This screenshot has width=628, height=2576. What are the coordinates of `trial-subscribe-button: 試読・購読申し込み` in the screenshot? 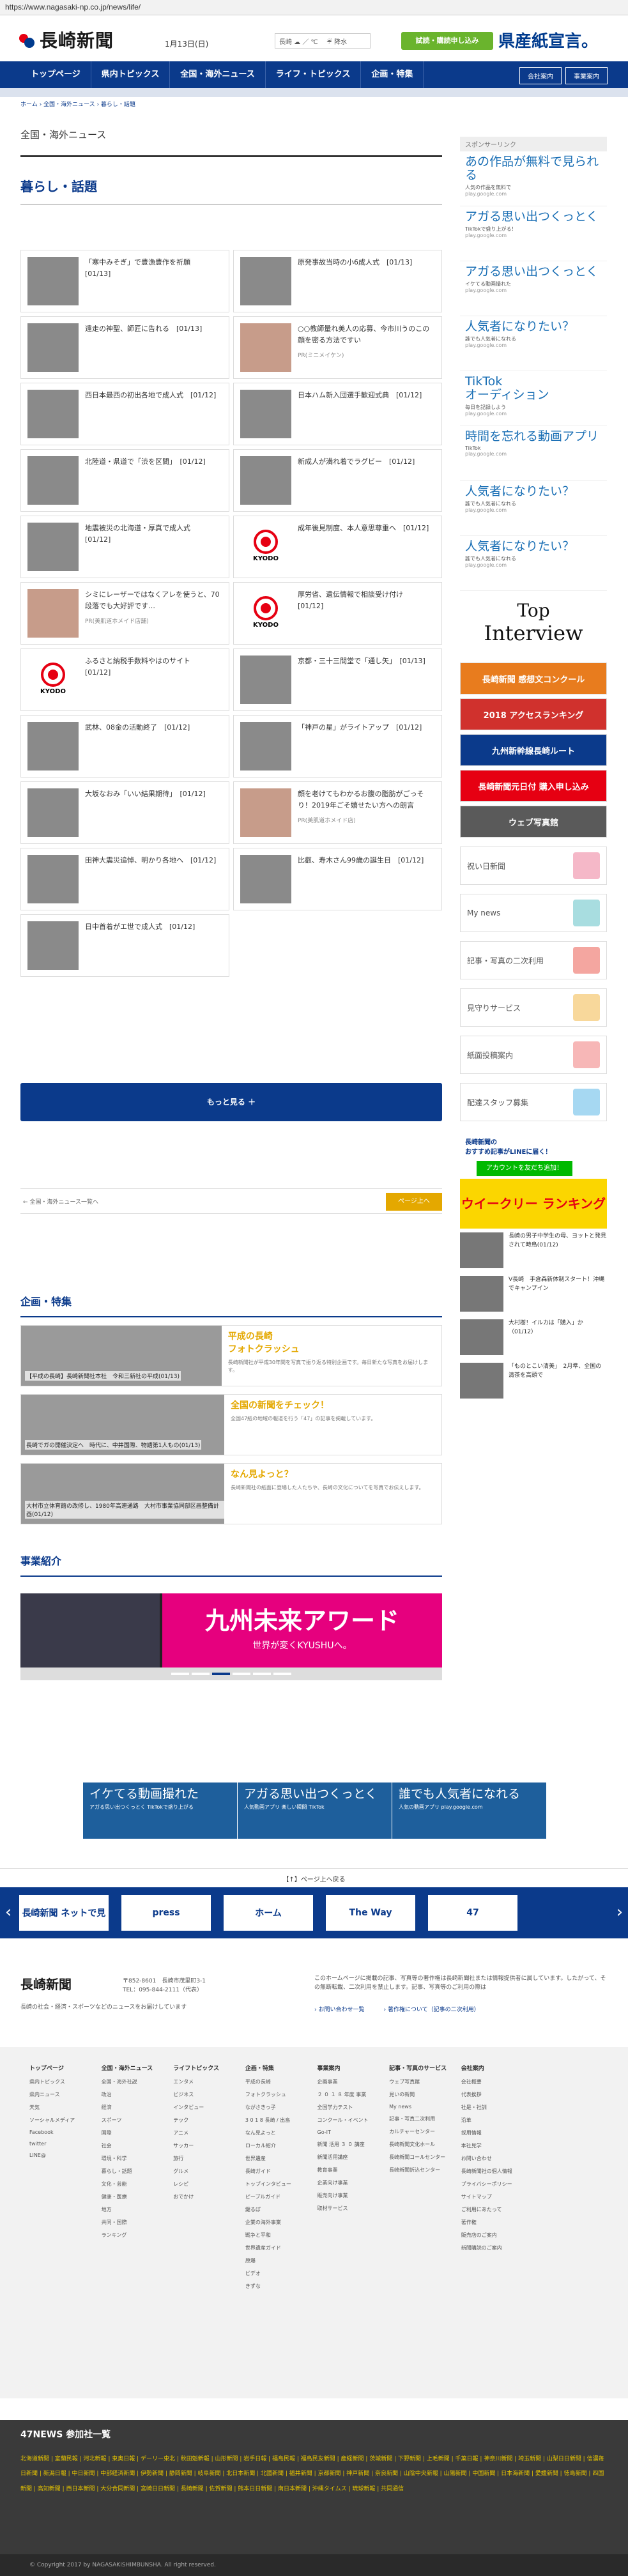 It's located at (447, 41).